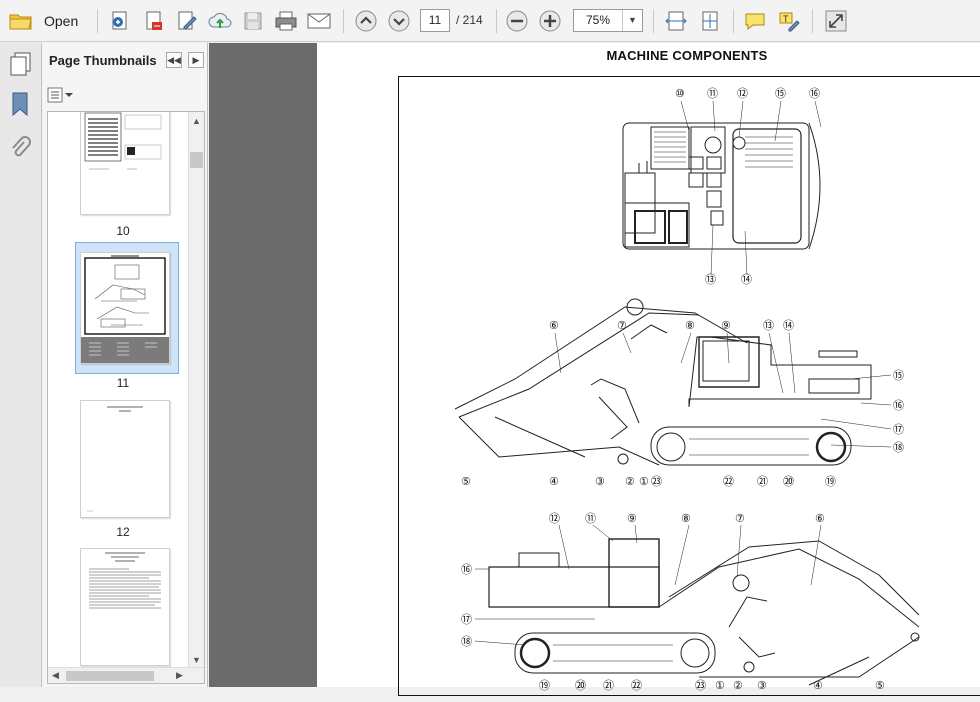 The height and width of the screenshot is (702, 980). Describe the element at coordinates (123, 532) in the screenshot. I see `thumbnail-label: 12` at that location.